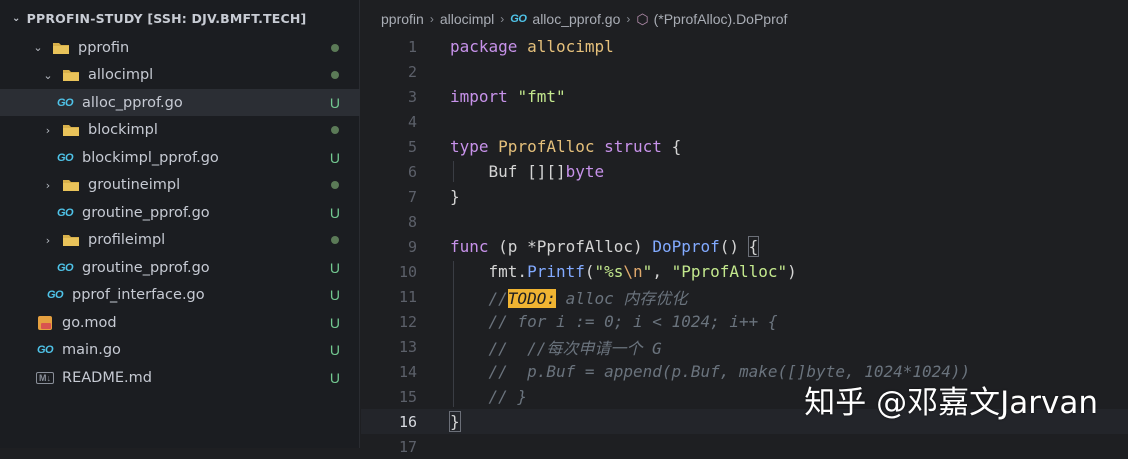 The width and height of the screenshot is (1128, 459). I want to click on code-text: import "fmt", so click(508, 96).